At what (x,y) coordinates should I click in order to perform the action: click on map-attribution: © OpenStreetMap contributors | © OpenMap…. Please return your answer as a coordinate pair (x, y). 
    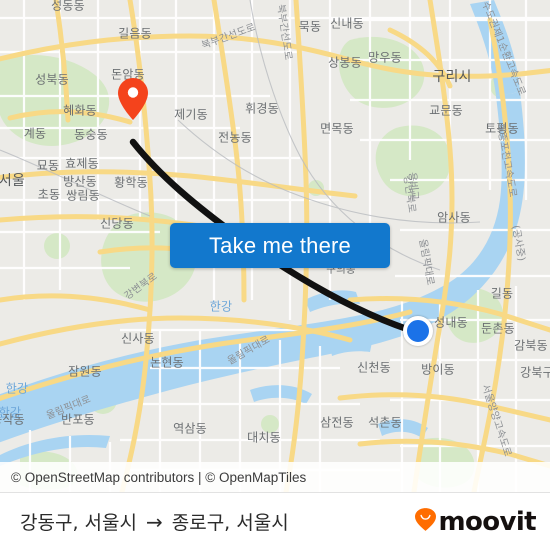
    Looking at the image, I should click on (275, 477).